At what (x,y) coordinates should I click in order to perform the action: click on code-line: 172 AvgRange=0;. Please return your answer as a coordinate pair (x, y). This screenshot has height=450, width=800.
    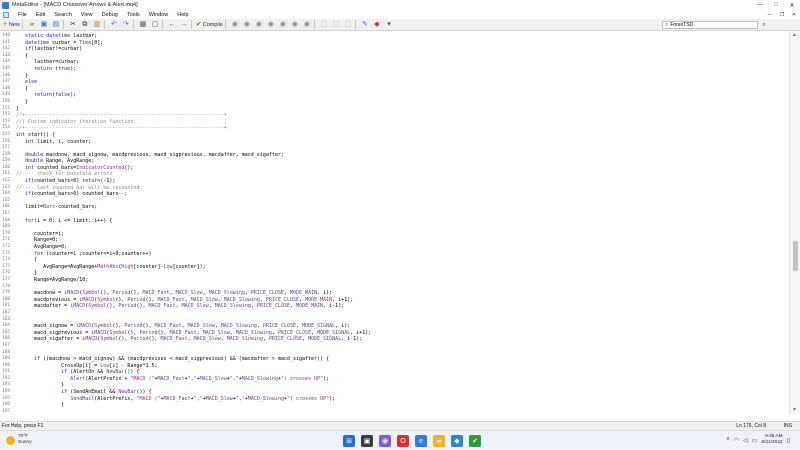
    Looking at the image, I should click on (394, 247).